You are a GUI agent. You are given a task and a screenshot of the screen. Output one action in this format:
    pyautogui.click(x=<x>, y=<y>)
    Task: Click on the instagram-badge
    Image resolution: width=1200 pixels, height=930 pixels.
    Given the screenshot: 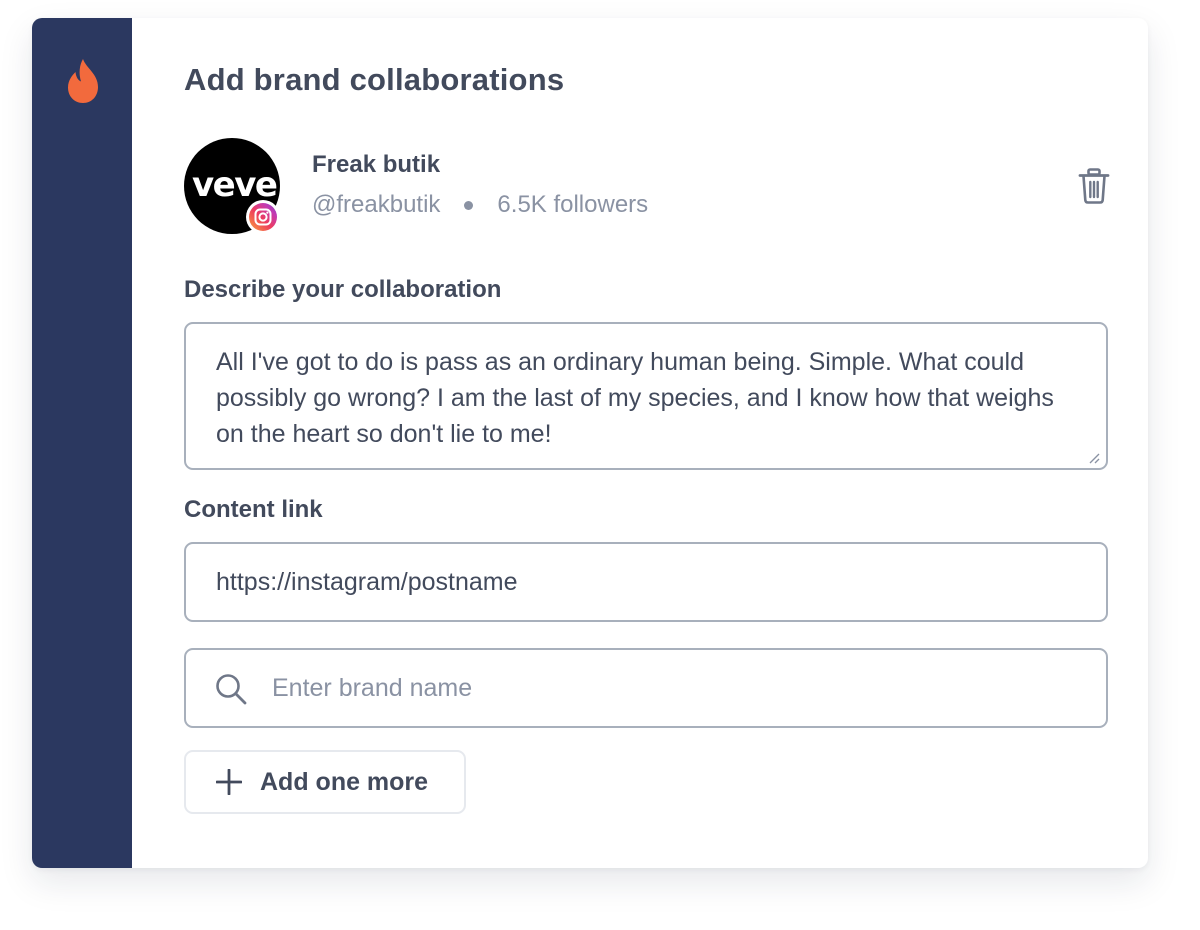 What is the action you would take?
    pyautogui.click(x=263, y=217)
    